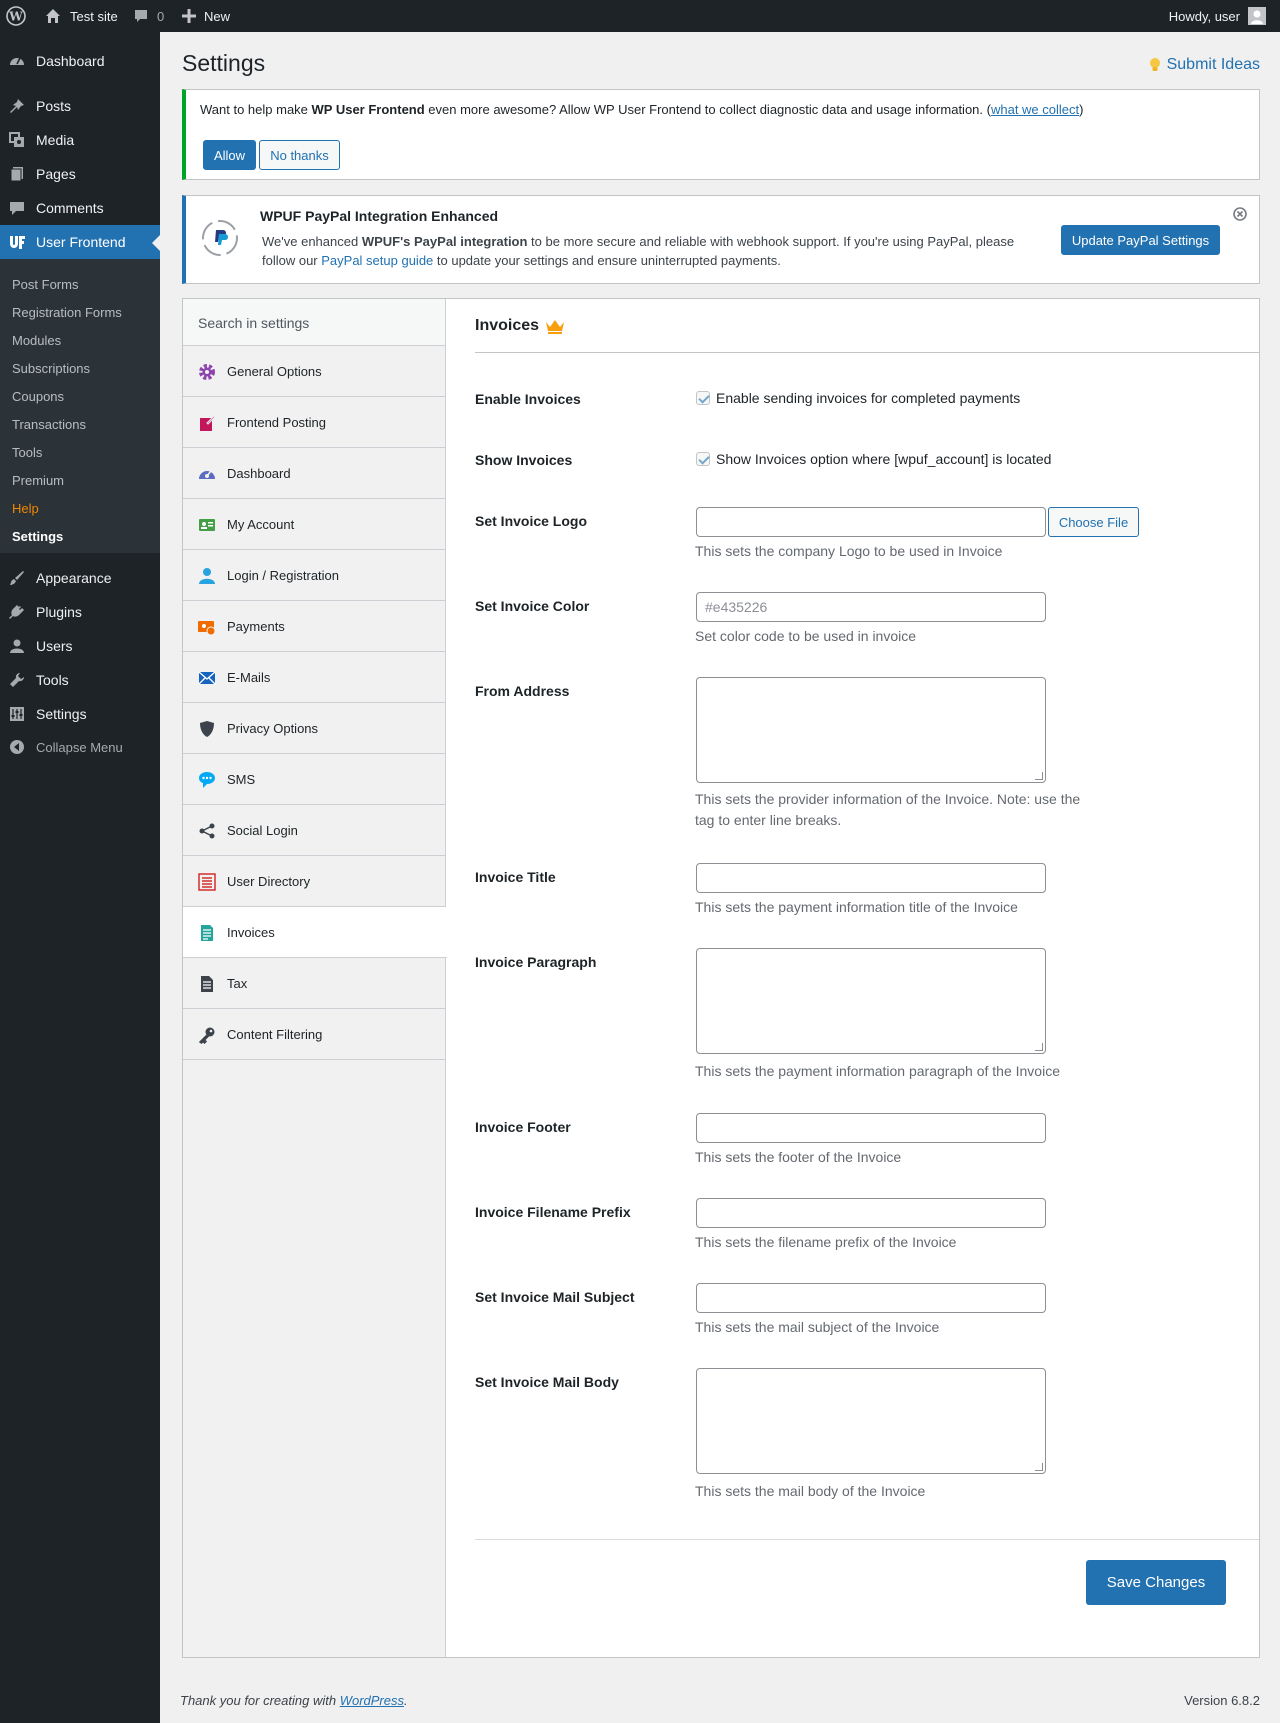 The height and width of the screenshot is (1723, 1280). Describe the element at coordinates (45, 284) in the screenshot. I see `submenu-post-forms: Post Forms` at that location.